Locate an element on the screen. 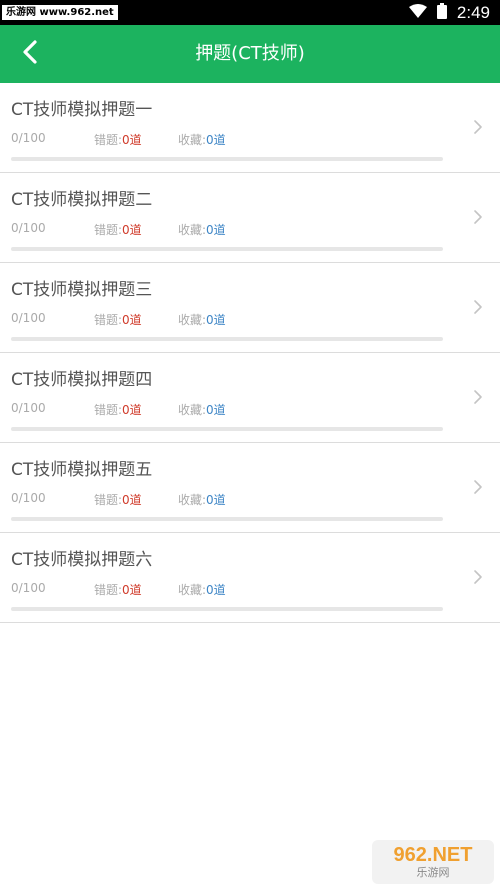 The image size is (500, 888). watermark-label: 乐游网 www.962.net is located at coordinates (60, 12).